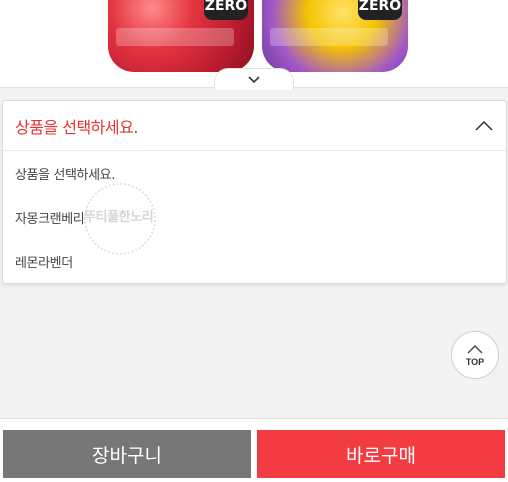 Image resolution: width=508 pixels, height=482 pixels. I want to click on add-to-cart-button: 장바구니, so click(127, 454).